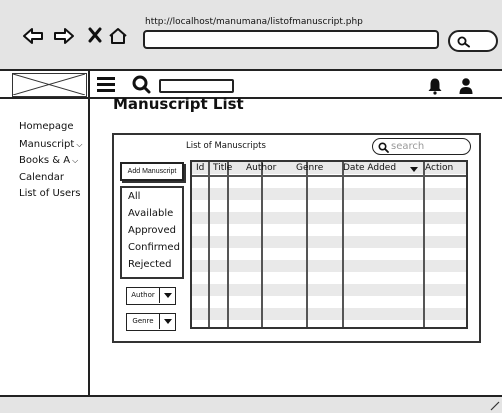 The width and height of the screenshot is (502, 413). What do you see at coordinates (439, 168) in the screenshot?
I see `column-header-action: Action` at bounding box center [439, 168].